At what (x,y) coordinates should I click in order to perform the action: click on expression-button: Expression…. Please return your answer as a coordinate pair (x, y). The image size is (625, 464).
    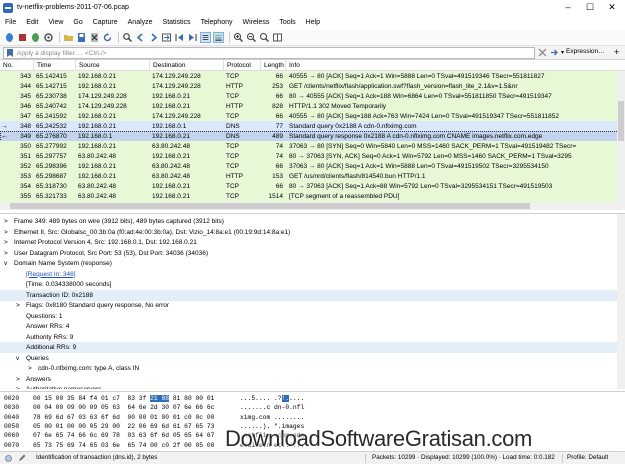
    Looking at the image, I should click on (585, 51).